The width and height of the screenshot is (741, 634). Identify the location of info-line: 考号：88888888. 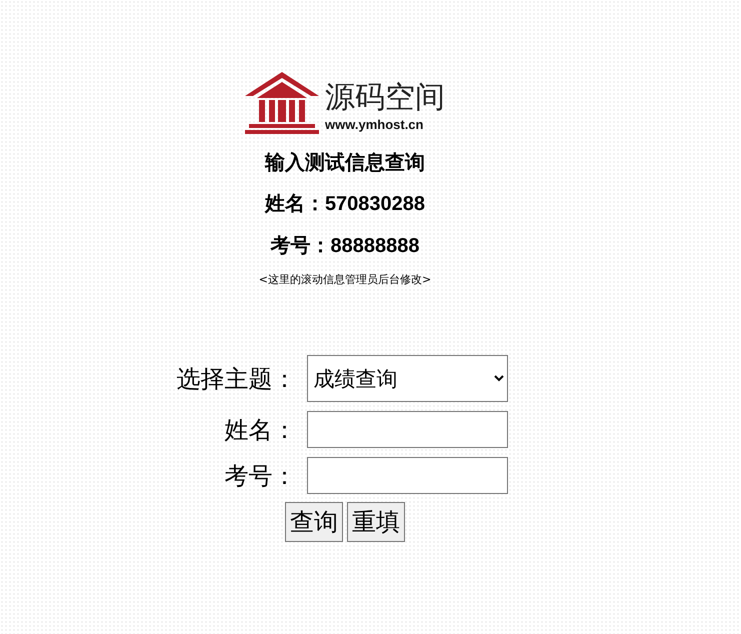
(345, 246).